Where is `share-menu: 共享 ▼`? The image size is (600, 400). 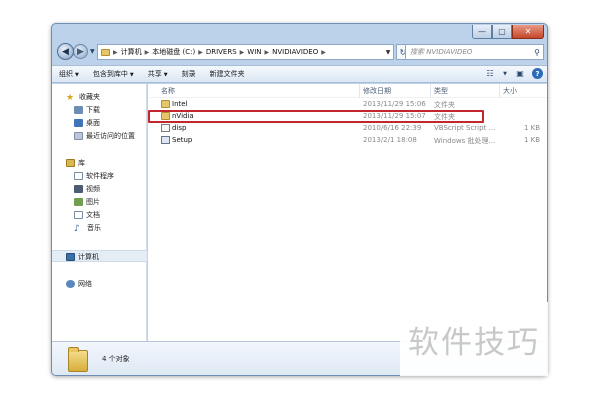 share-menu: 共享 ▼ is located at coordinates (158, 74).